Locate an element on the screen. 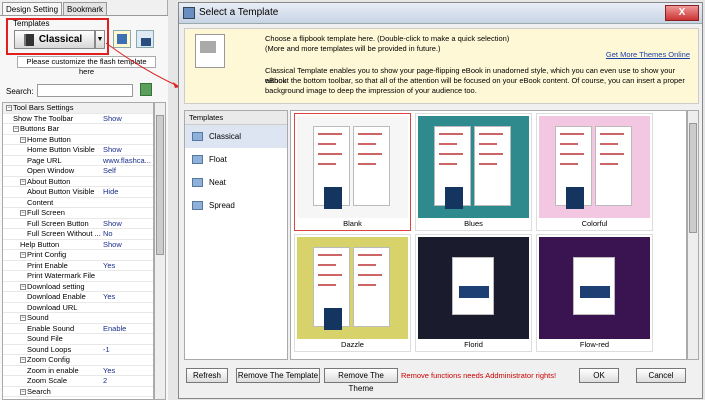  tree-row-text: Show The Toolbar is located at coordinates (43, 118).